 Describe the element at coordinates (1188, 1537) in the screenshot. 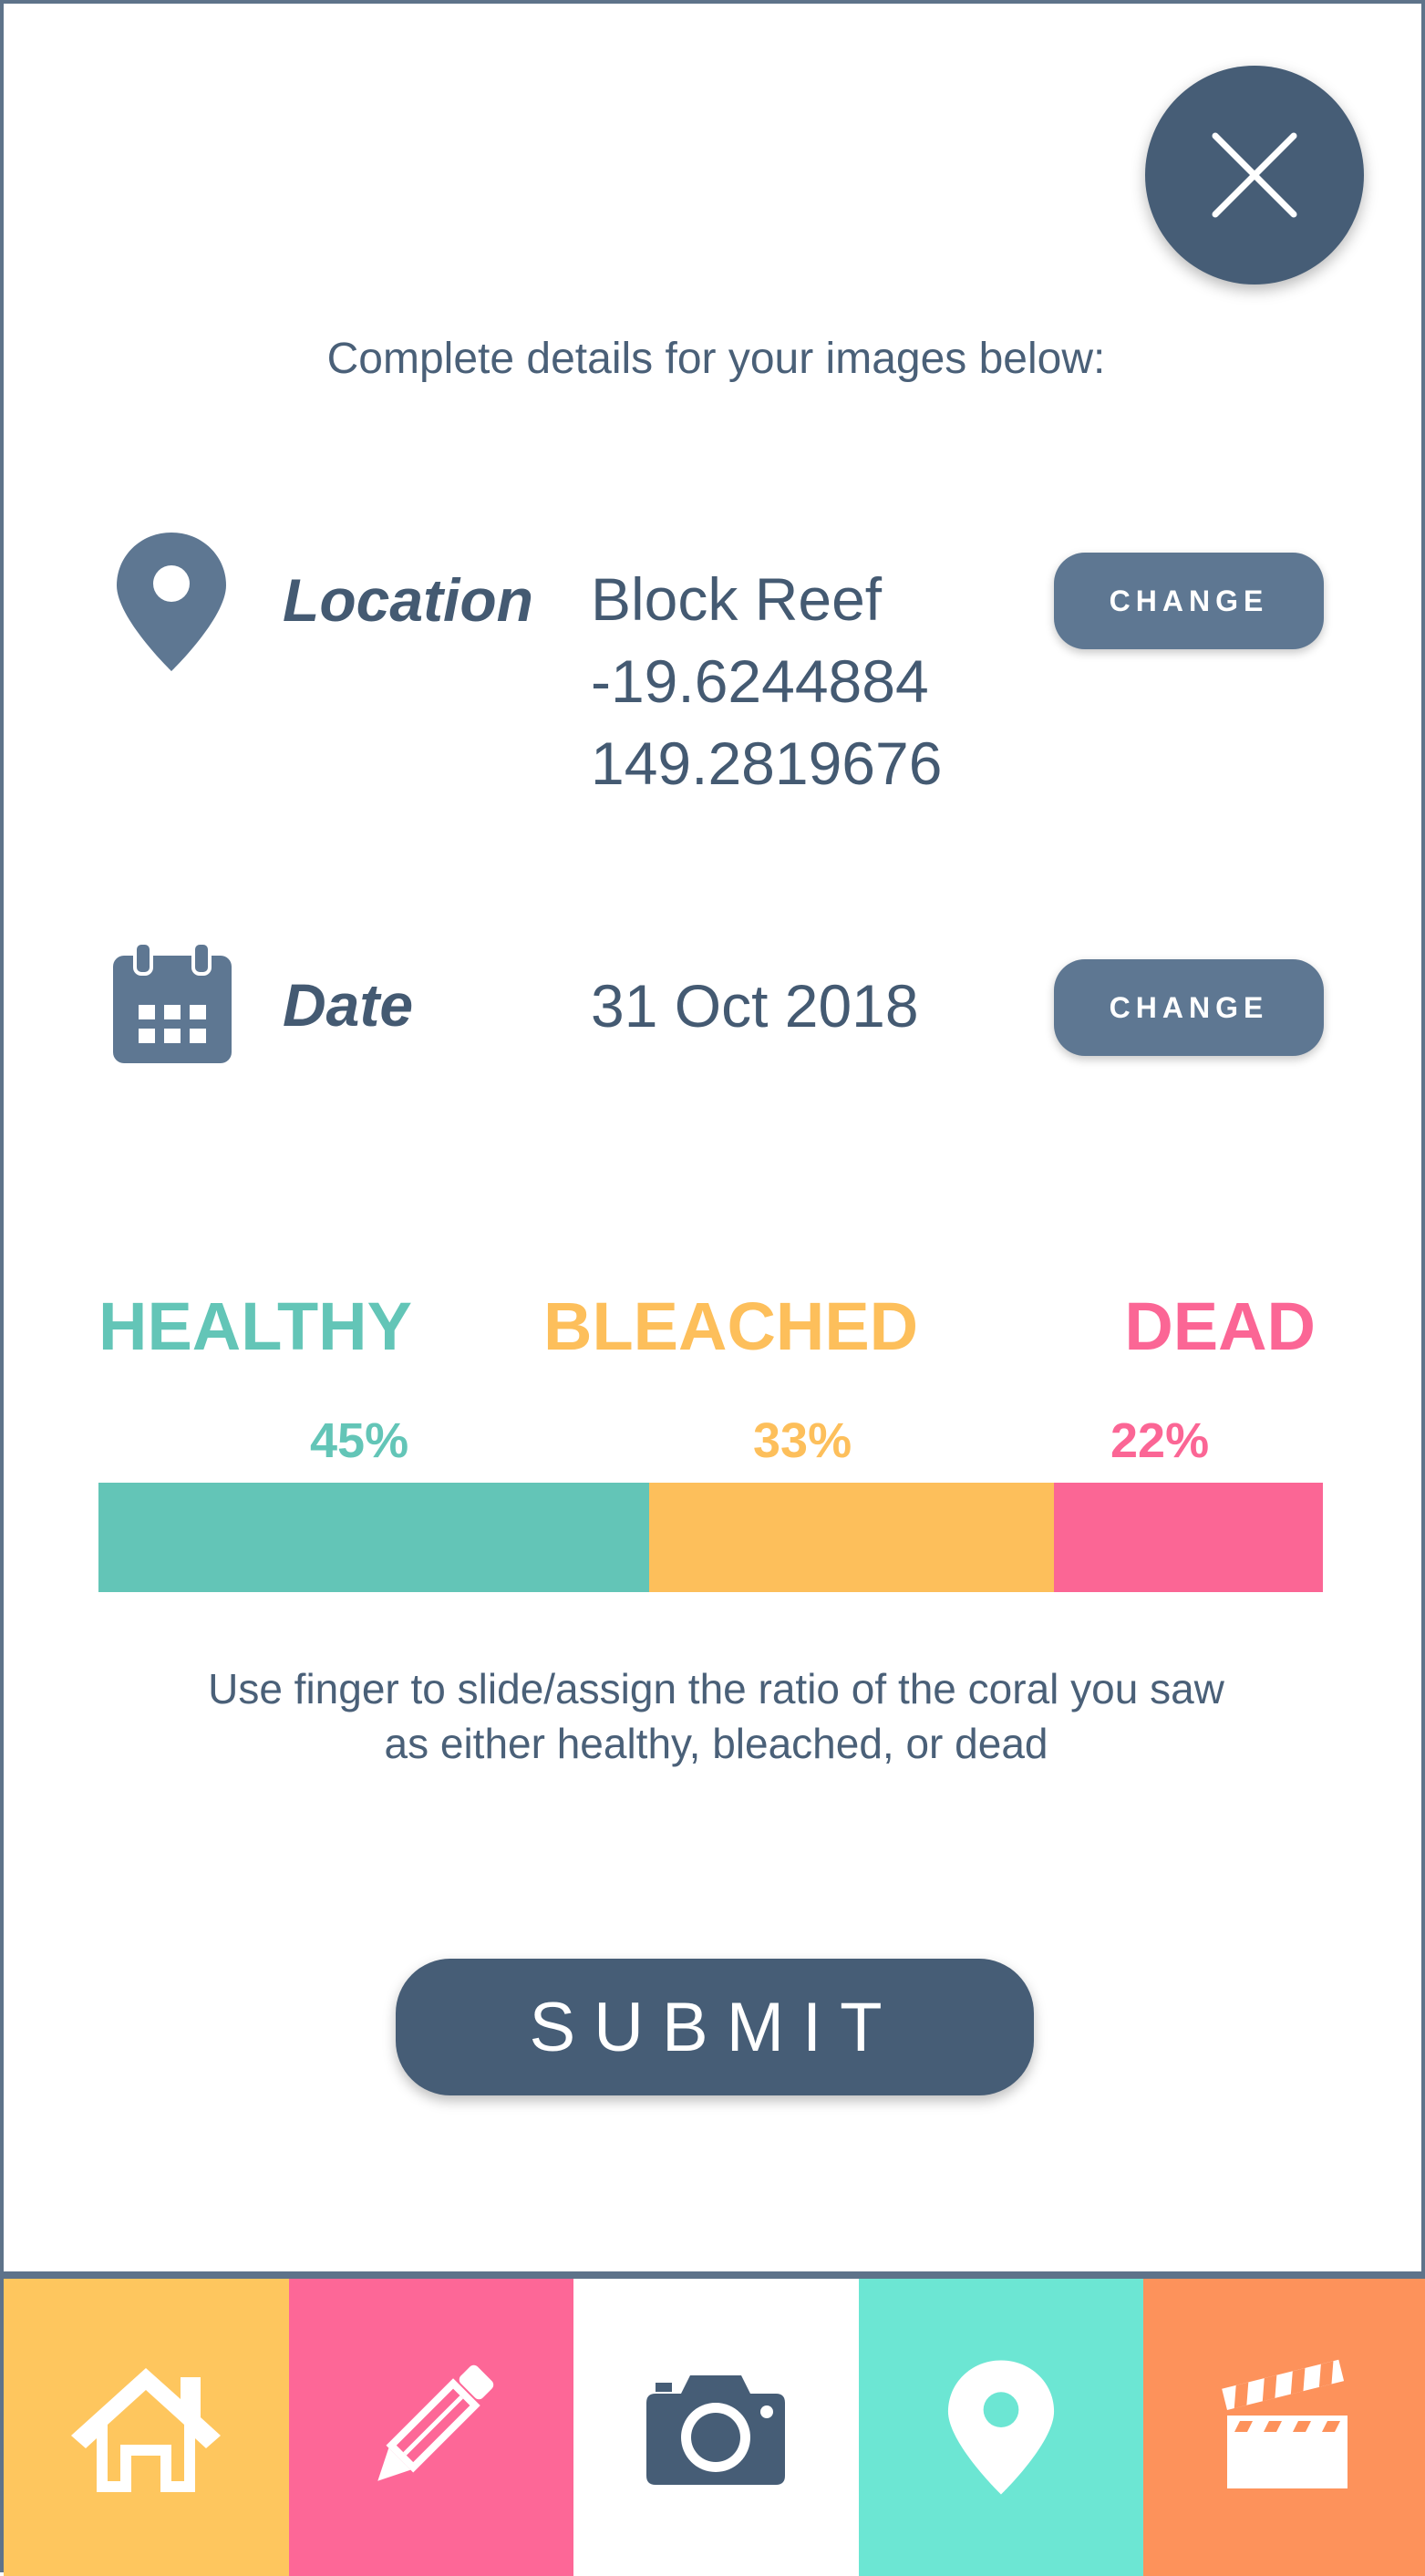

I see `dead-segment` at that location.